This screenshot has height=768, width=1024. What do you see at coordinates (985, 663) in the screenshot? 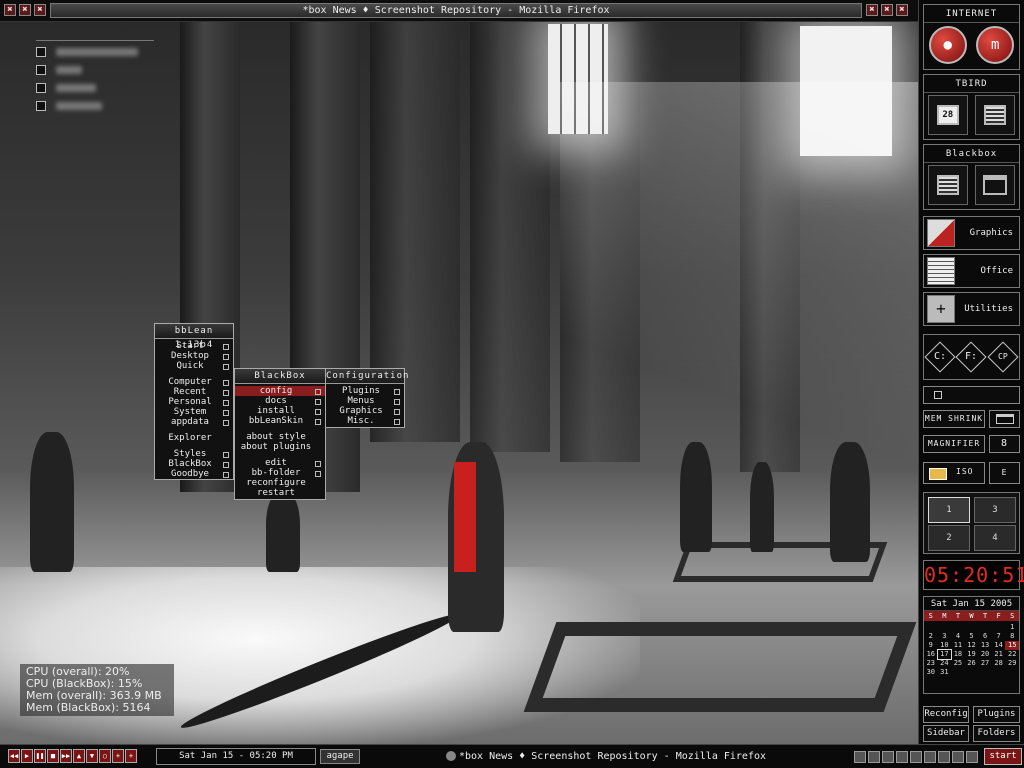
I see `calendar-day: 27` at bounding box center [985, 663].